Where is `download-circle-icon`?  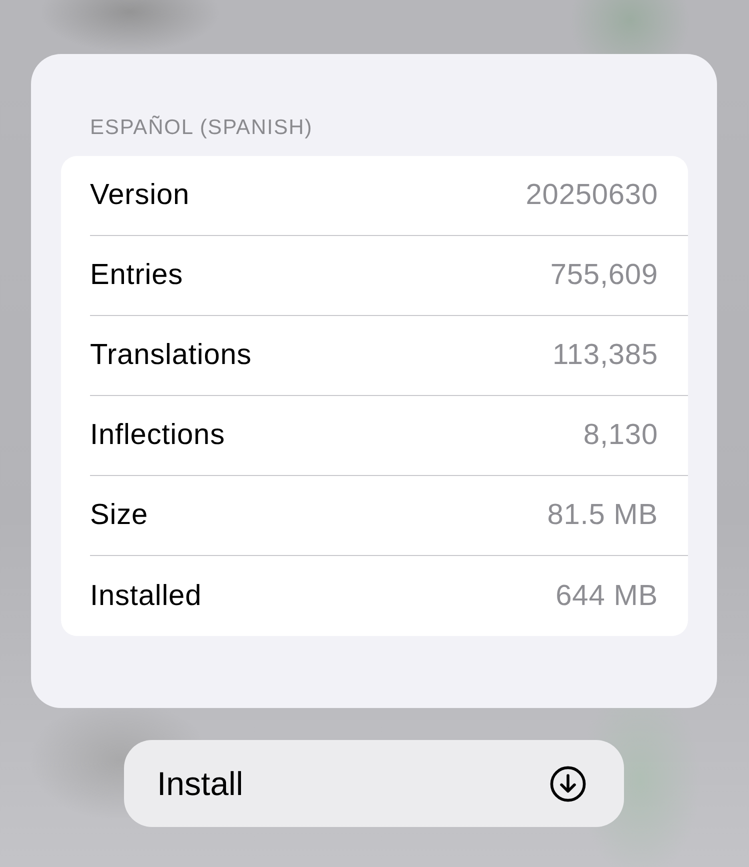 download-circle-icon is located at coordinates (568, 784).